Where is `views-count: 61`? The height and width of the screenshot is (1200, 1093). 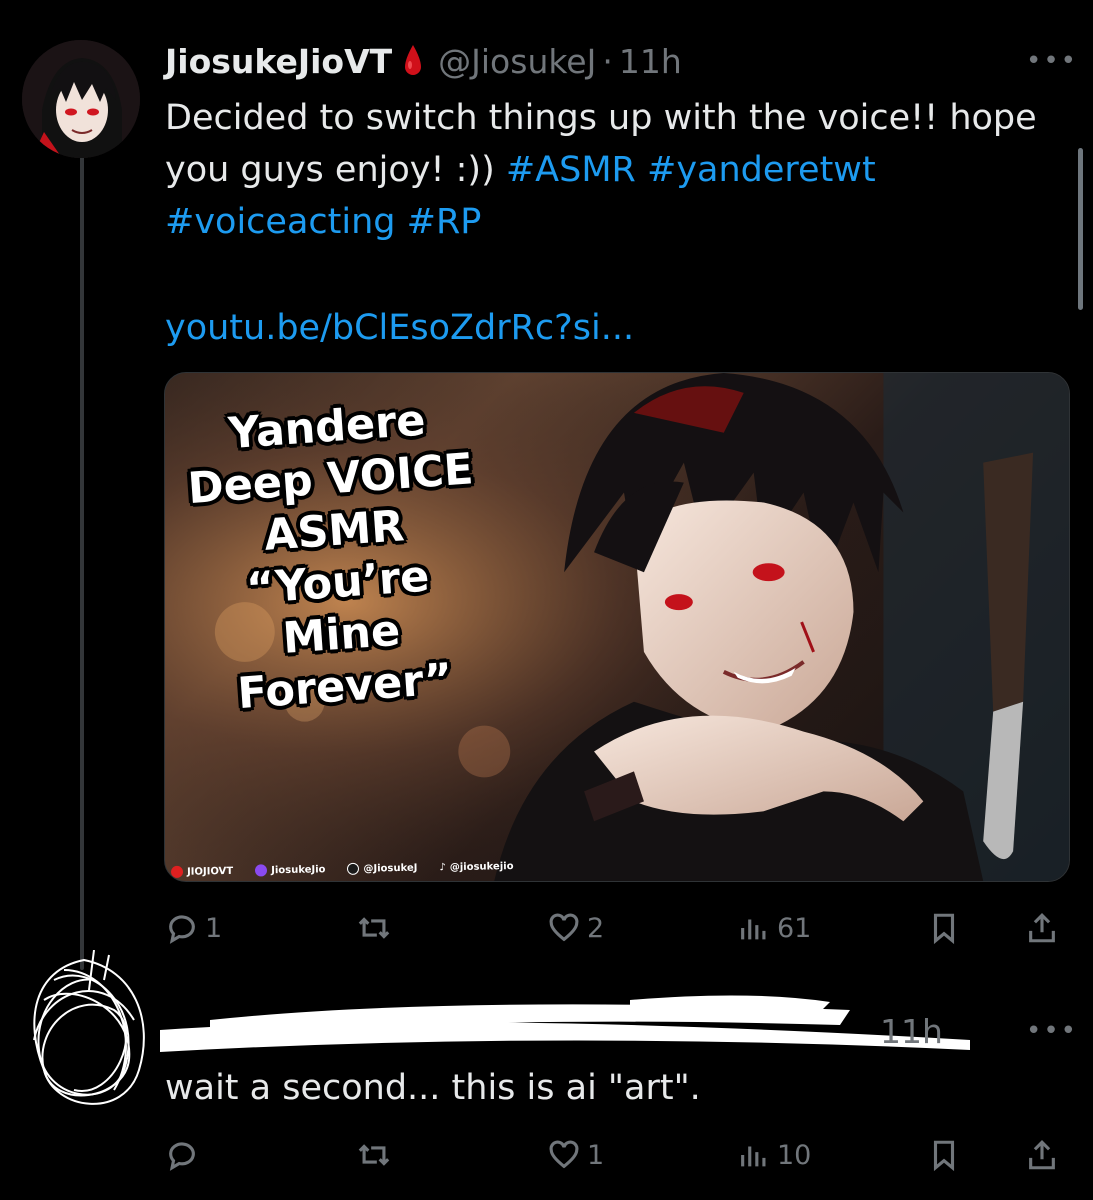
views-count: 61 is located at coordinates (794, 928).